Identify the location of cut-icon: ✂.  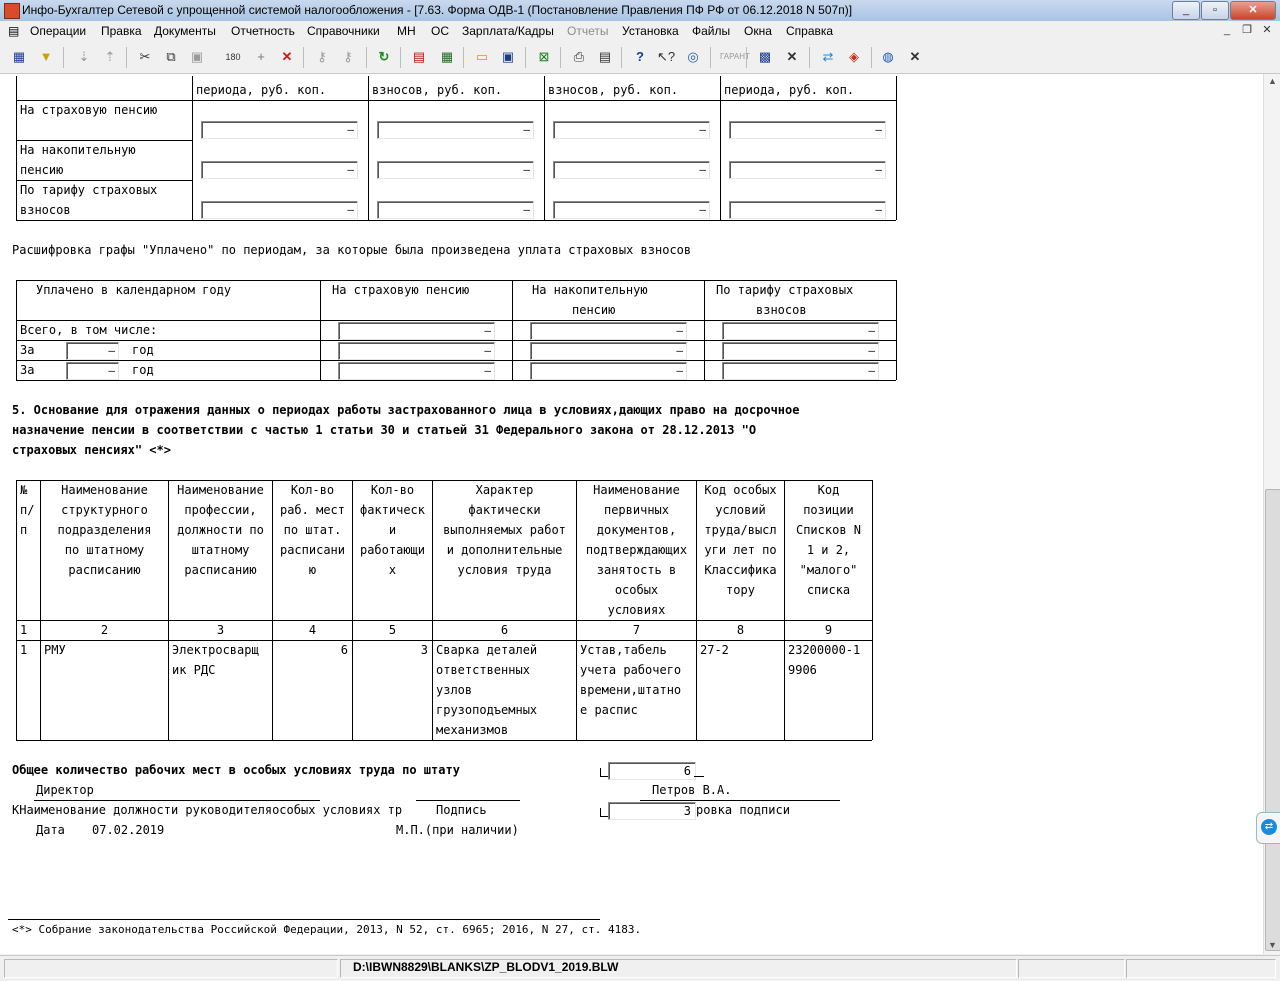
(145, 57).